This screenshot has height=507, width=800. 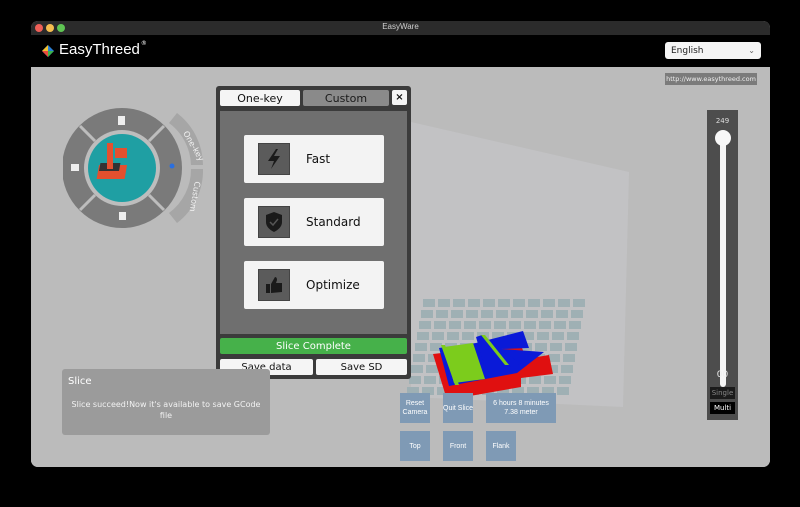 What do you see at coordinates (722, 393) in the screenshot?
I see `single-layer-toggle: Single` at bounding box center [722, 393].